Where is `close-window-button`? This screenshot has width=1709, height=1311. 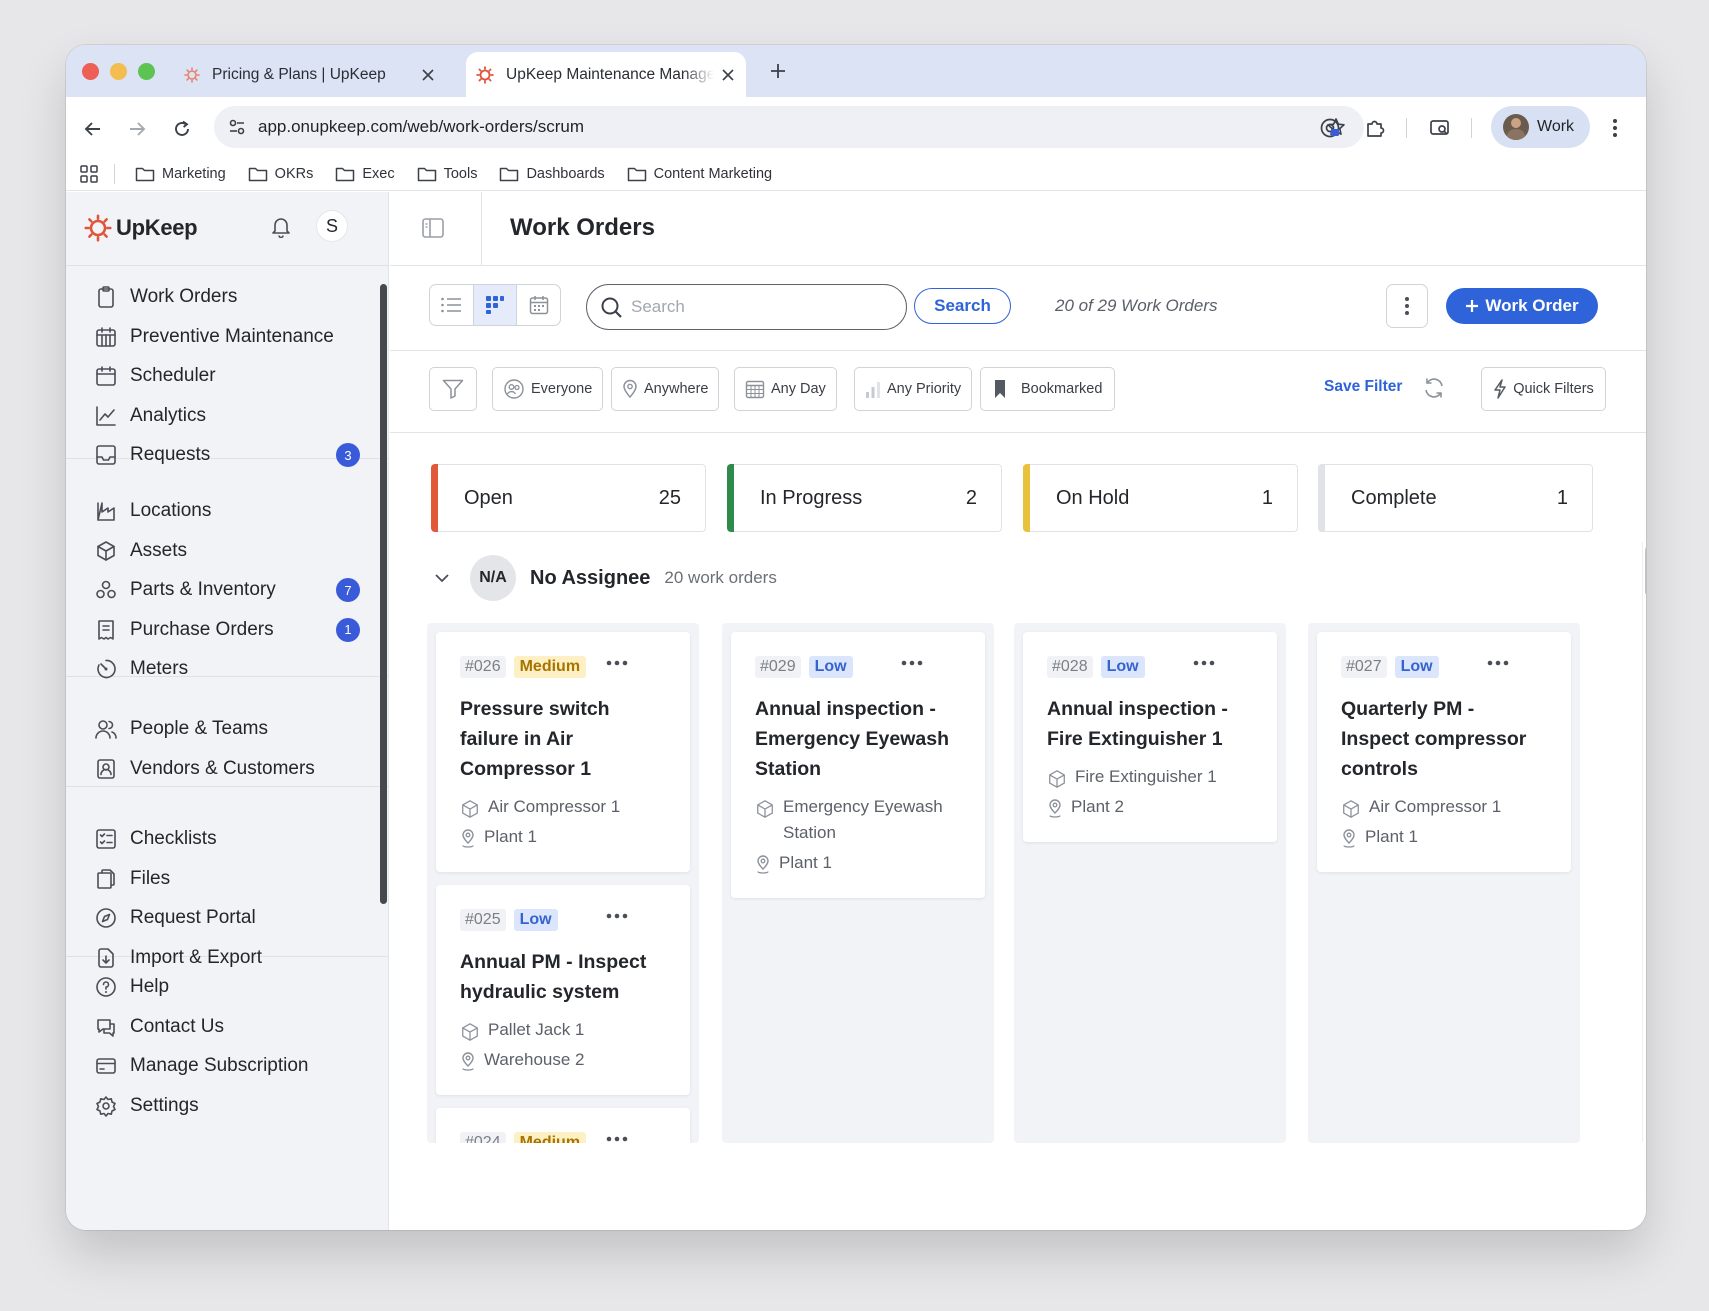
close-window-button is located at coordinates (90, 71).